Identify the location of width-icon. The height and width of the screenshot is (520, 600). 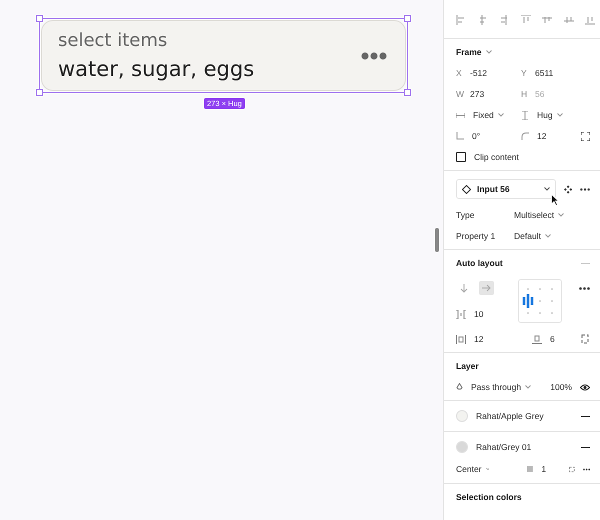
(460, 115).